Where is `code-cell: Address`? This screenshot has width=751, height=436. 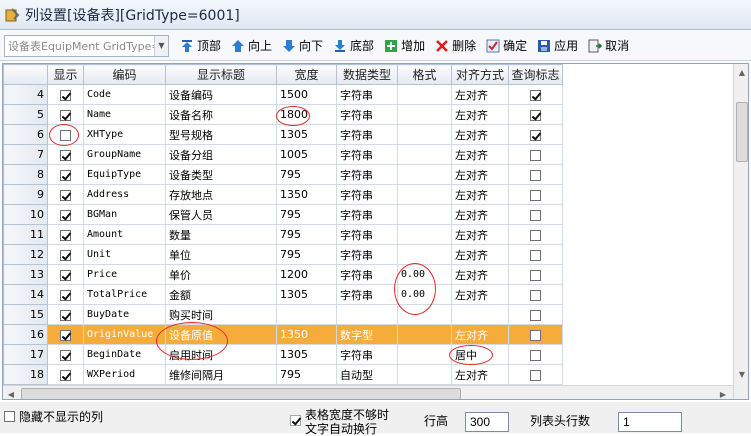 code-cell: Address is located at coordinates (124, 194).